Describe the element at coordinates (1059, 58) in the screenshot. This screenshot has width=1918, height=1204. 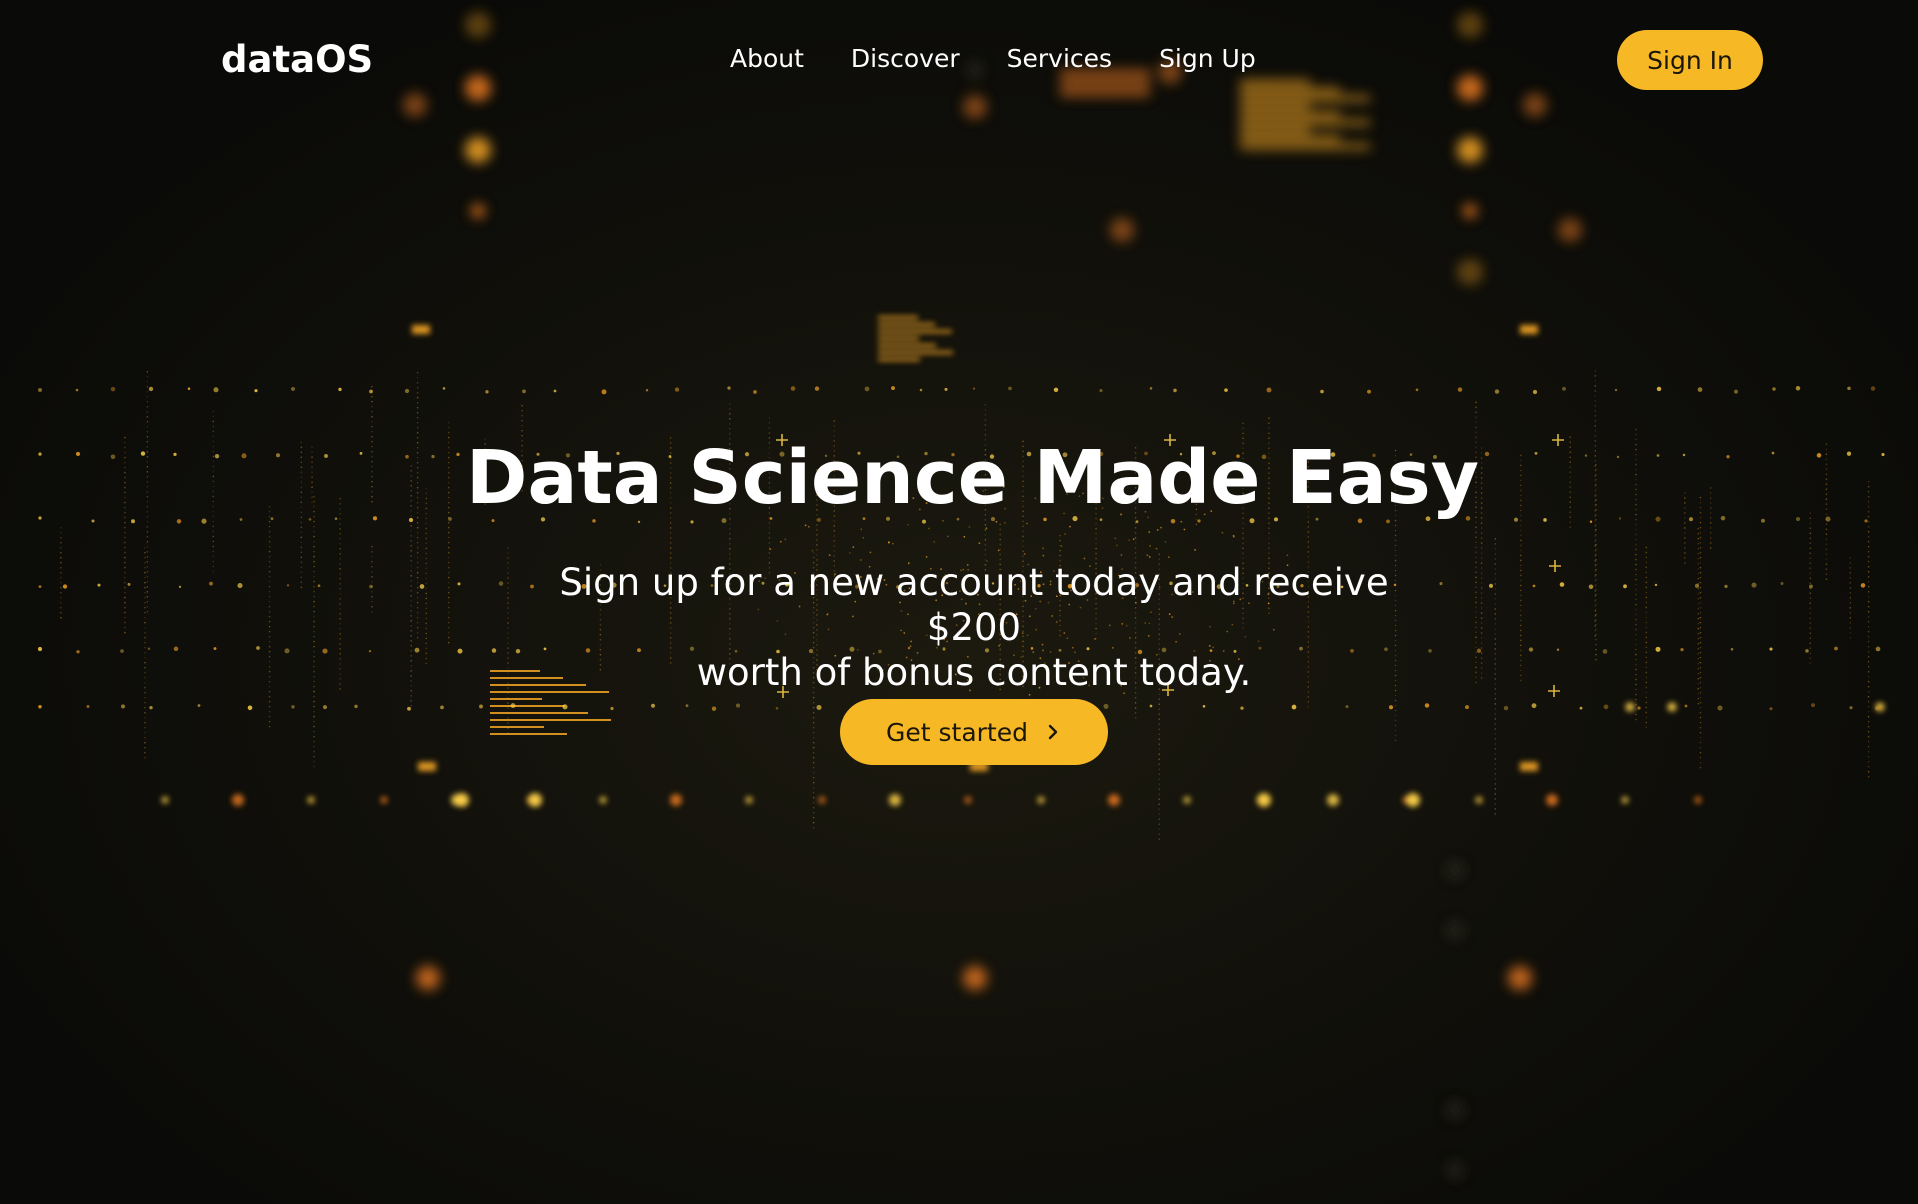
I see `nav-link-services: Services` at that location.